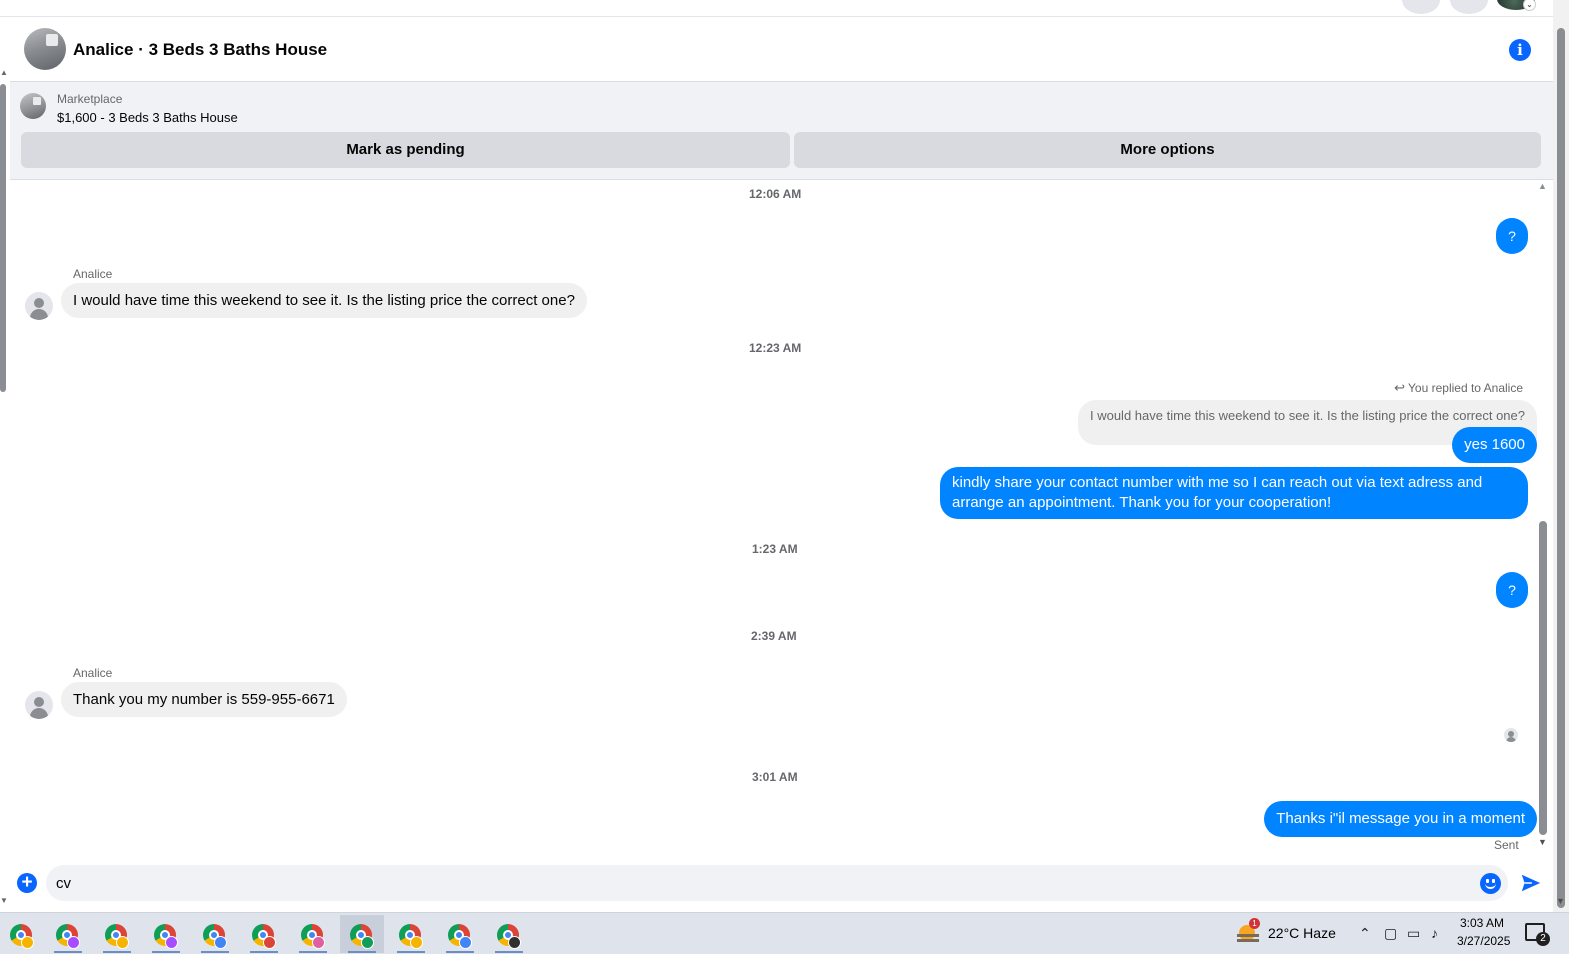  I want to click on info-icon: i, so click(1520, 50).